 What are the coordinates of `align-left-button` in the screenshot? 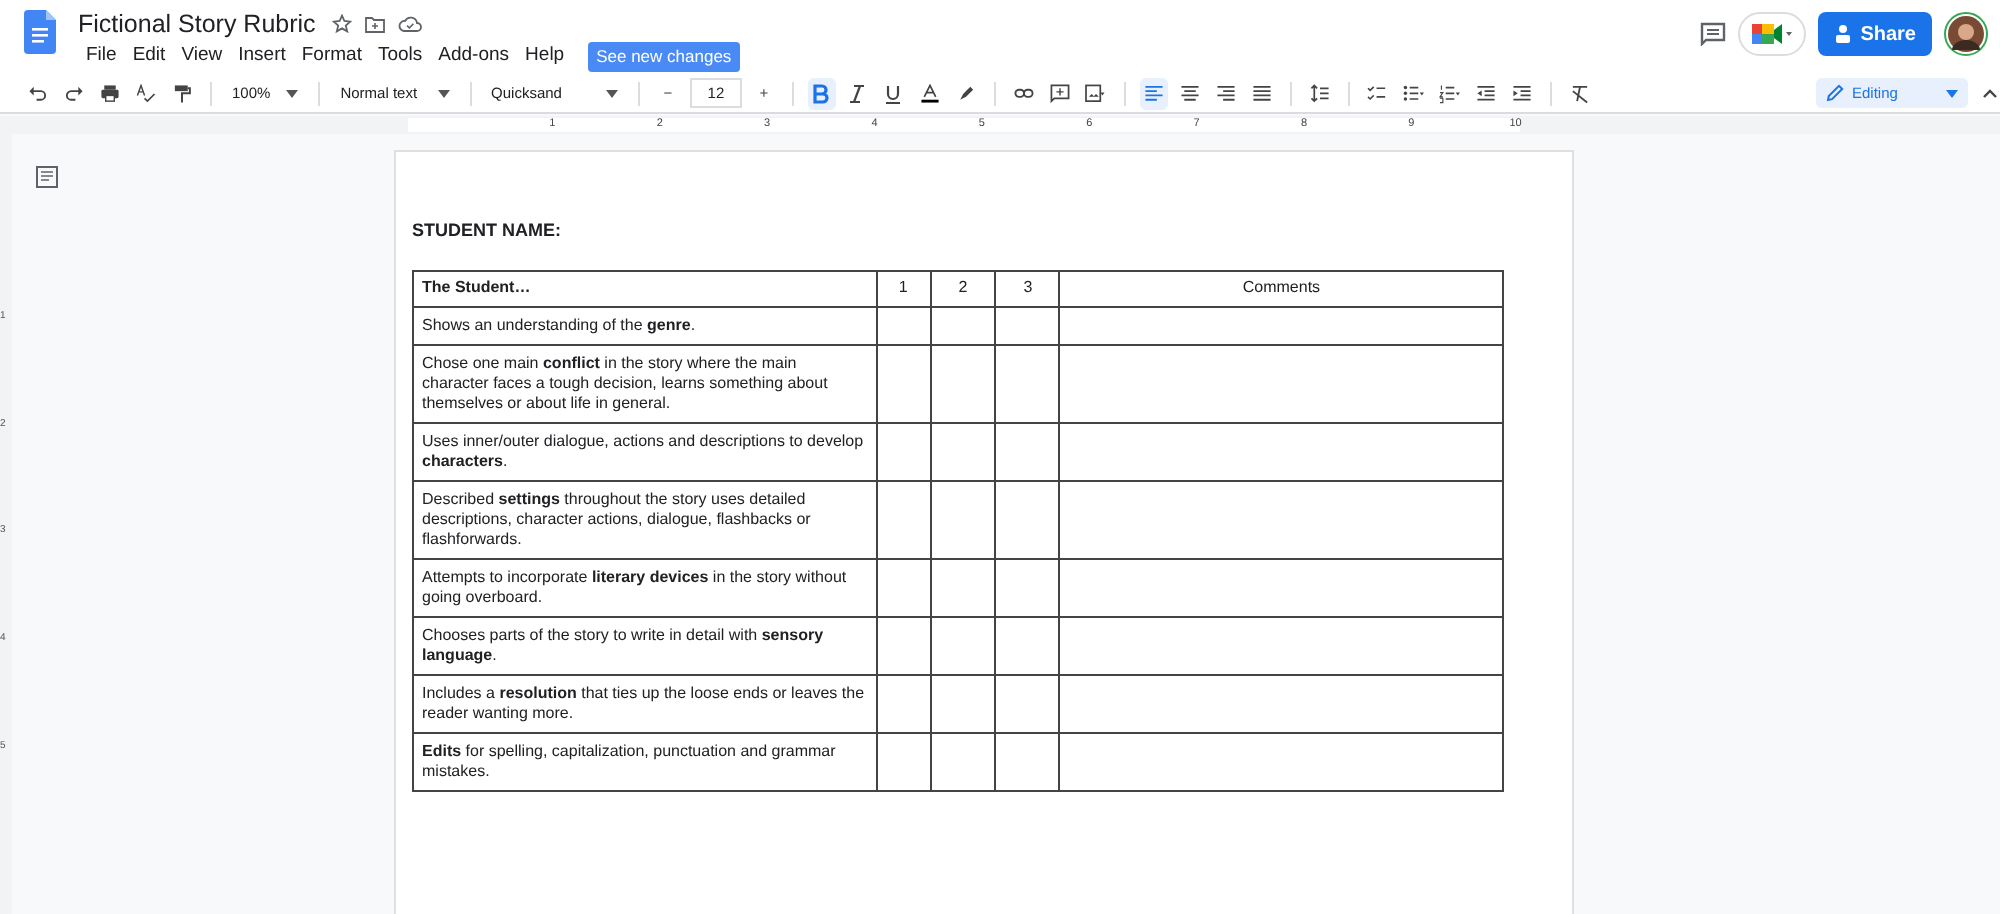 It's located at (1153, 93).